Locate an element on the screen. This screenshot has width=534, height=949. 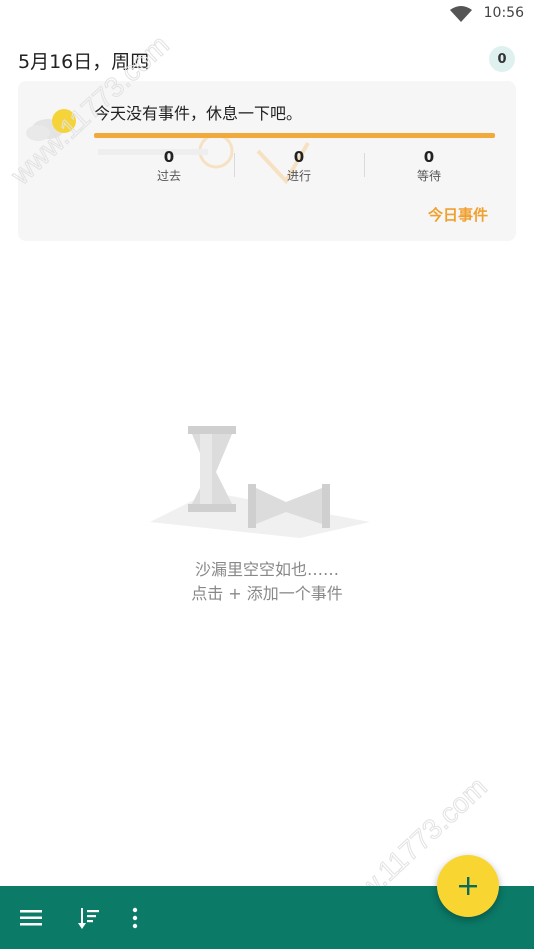
status-time: 10:56 is located at coordinates (503, 13).